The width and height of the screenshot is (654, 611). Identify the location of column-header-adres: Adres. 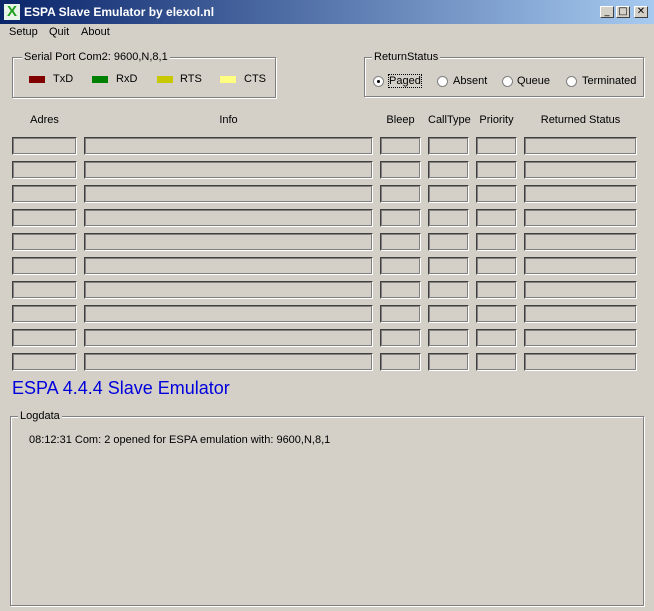
(44, 120).